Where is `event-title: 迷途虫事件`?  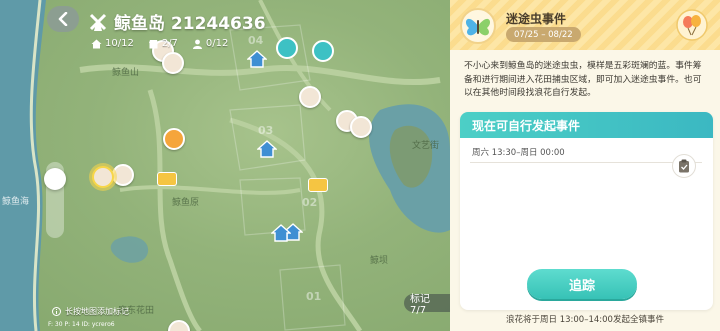 event-title: 迷途虫事件 is located at coordinates (536, 19).